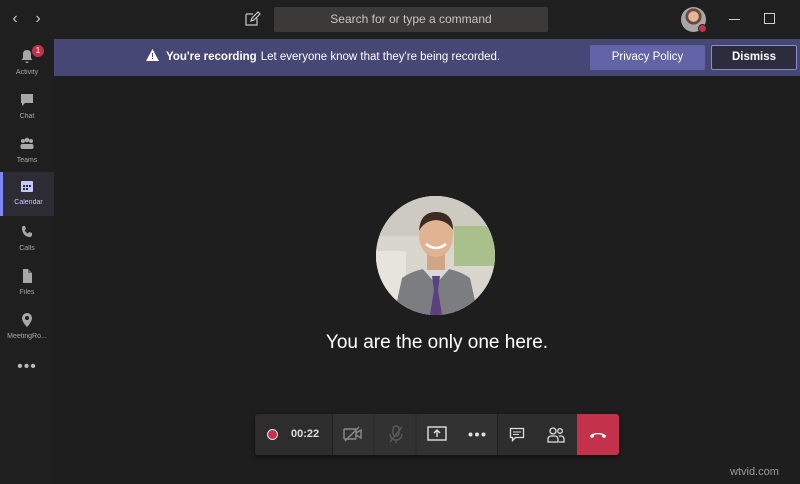 This screenshot has height=484, width=800. I want to click on more-apps-button: •••, so click(27, 367).